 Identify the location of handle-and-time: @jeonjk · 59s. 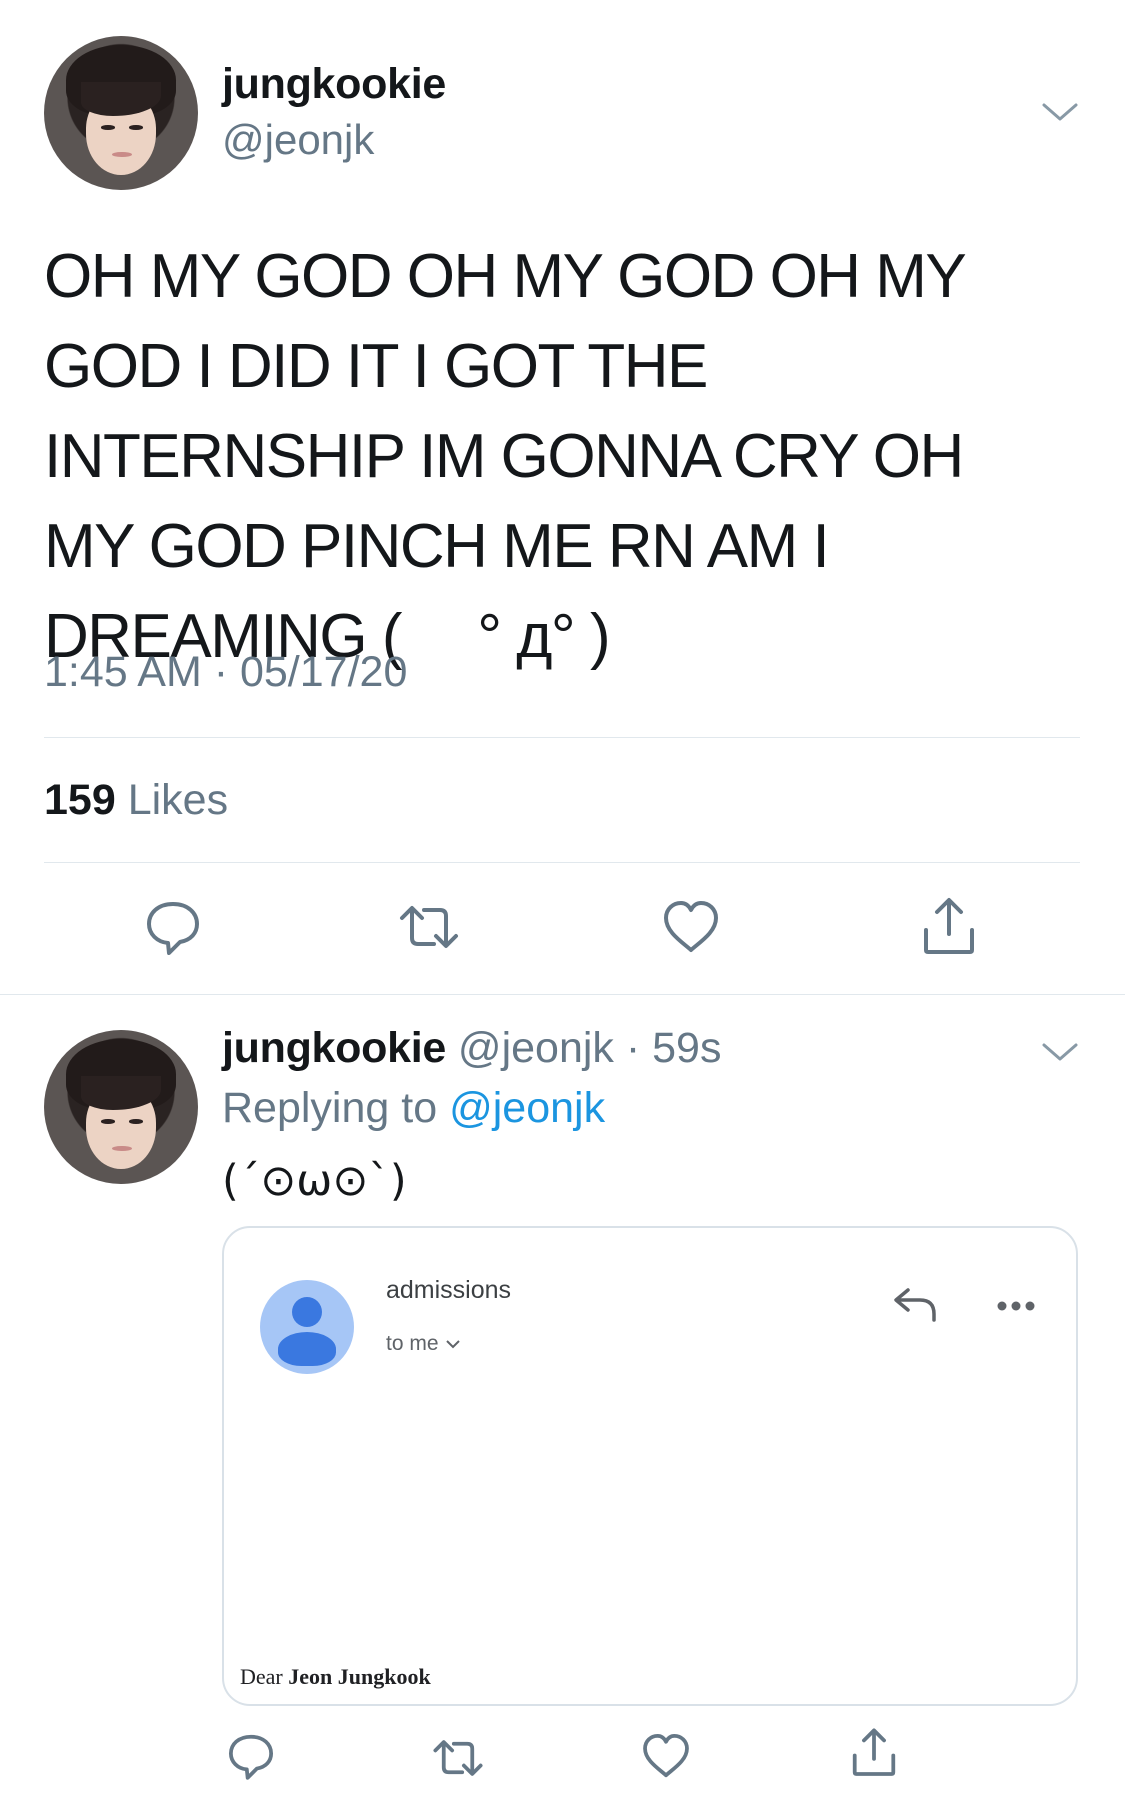
(590, 1048).